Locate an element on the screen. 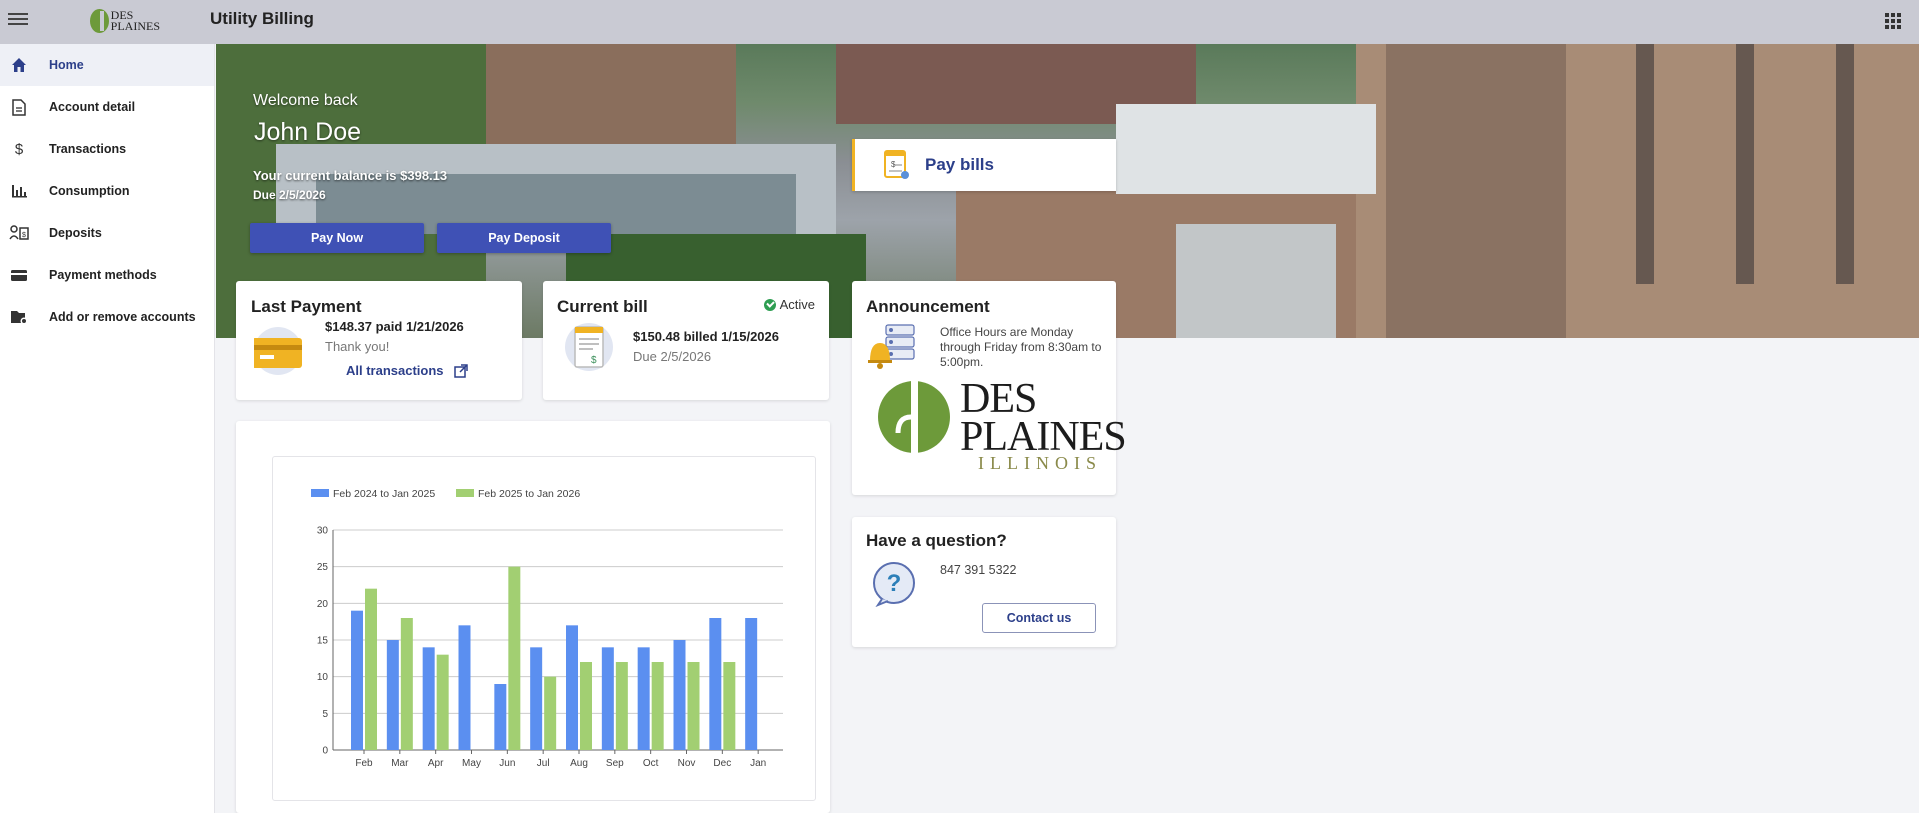 Image resolution: width=1919 pixels, height=813 pixels. sidebar-item-label: Consumption is located at coordinates (89, 191).